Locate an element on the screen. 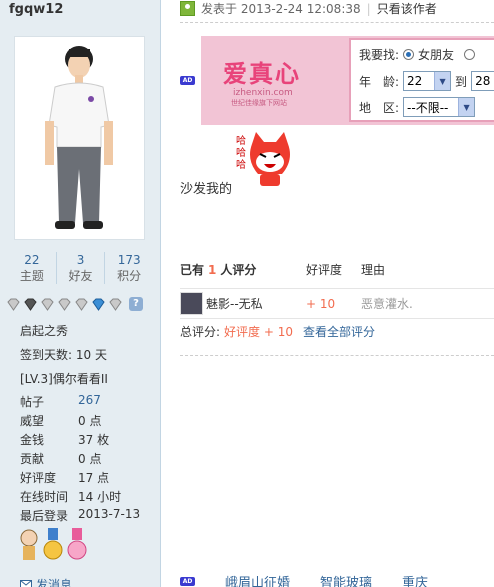 Image resolution: width=494 pixels, height=587 pixels. region-row: 地 区: --不限-- ▼ is located at coordinates (417, 107).